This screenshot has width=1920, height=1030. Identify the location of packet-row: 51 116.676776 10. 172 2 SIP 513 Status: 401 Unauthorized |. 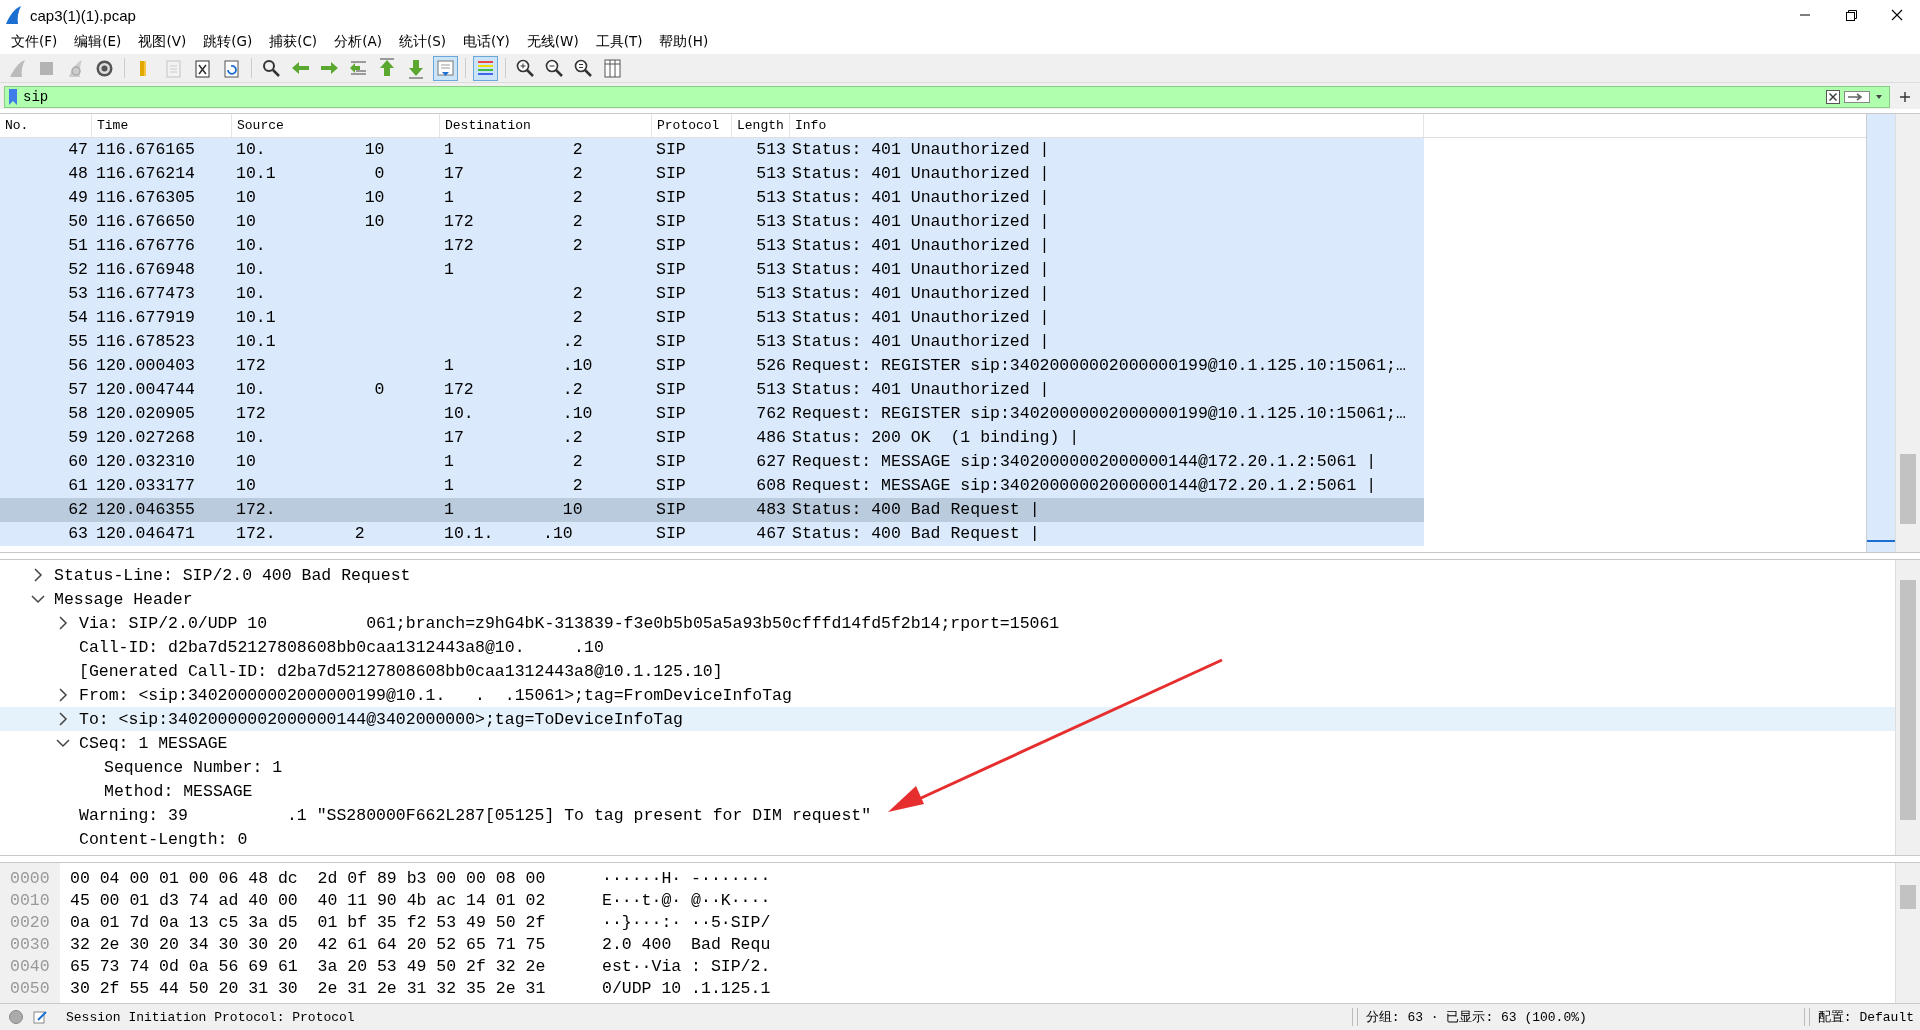
(712, 246).